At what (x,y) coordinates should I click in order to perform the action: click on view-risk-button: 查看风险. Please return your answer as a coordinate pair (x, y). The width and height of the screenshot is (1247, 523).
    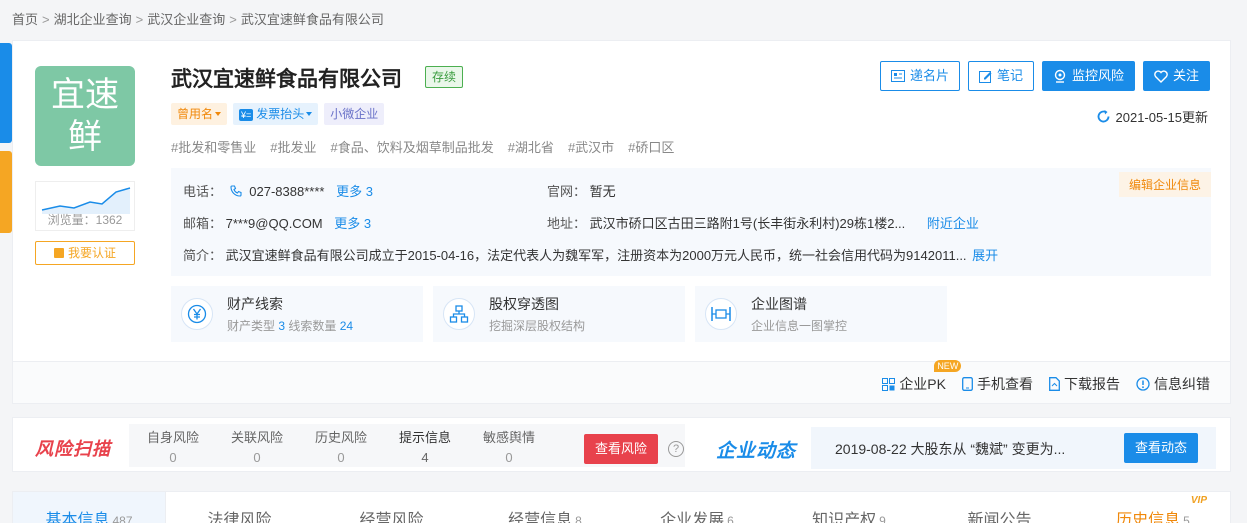
    Looking at the image, I should click on (621, 449).